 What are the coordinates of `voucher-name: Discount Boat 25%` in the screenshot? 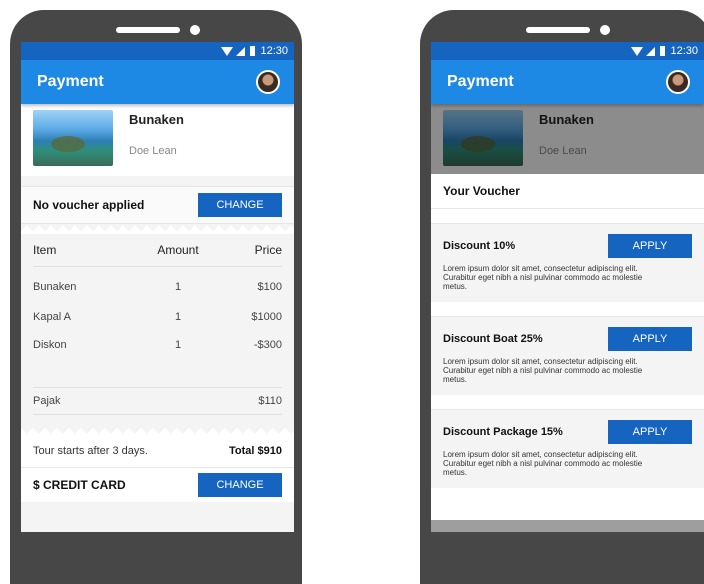 It's located at (493, 339).